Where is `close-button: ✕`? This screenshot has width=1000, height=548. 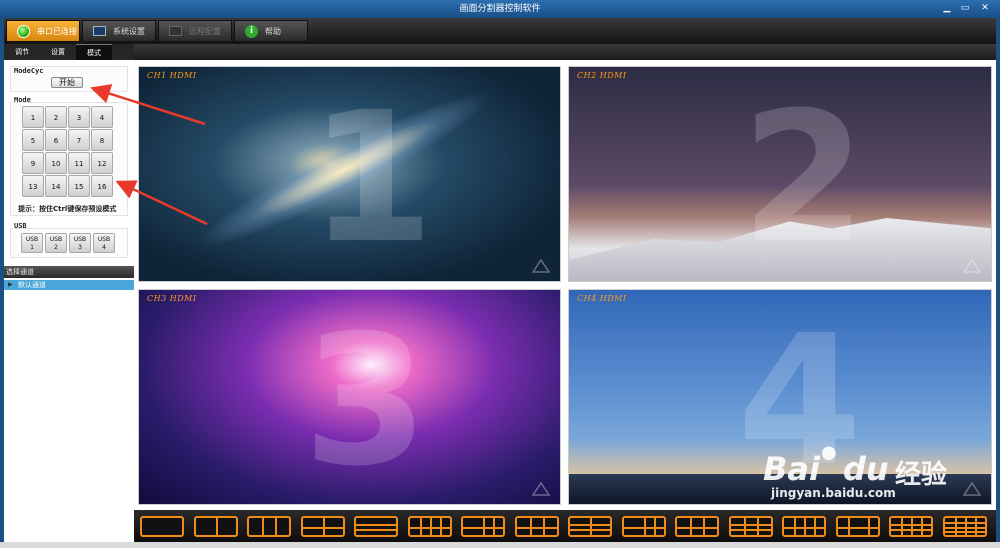 close-button: ✕ is located at coordinates (985, 8).